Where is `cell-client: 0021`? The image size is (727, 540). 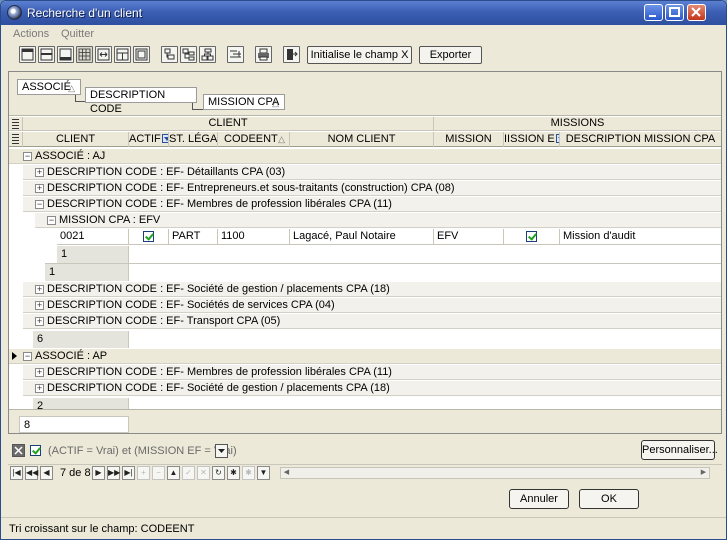
cell-client: 0021 is located at coordinates (93, 237).